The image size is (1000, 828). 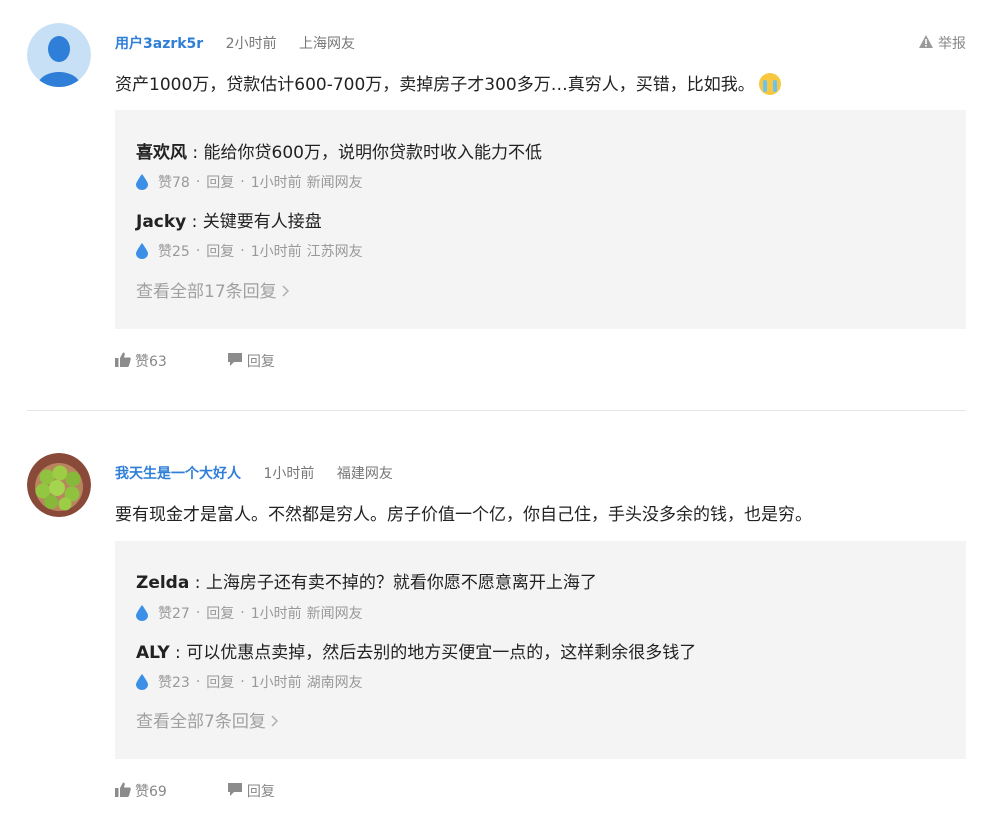 I want to click on reply-meta: 赞27 · 回复 · 1小时前 新闻网友, so click(x=249, y=613).